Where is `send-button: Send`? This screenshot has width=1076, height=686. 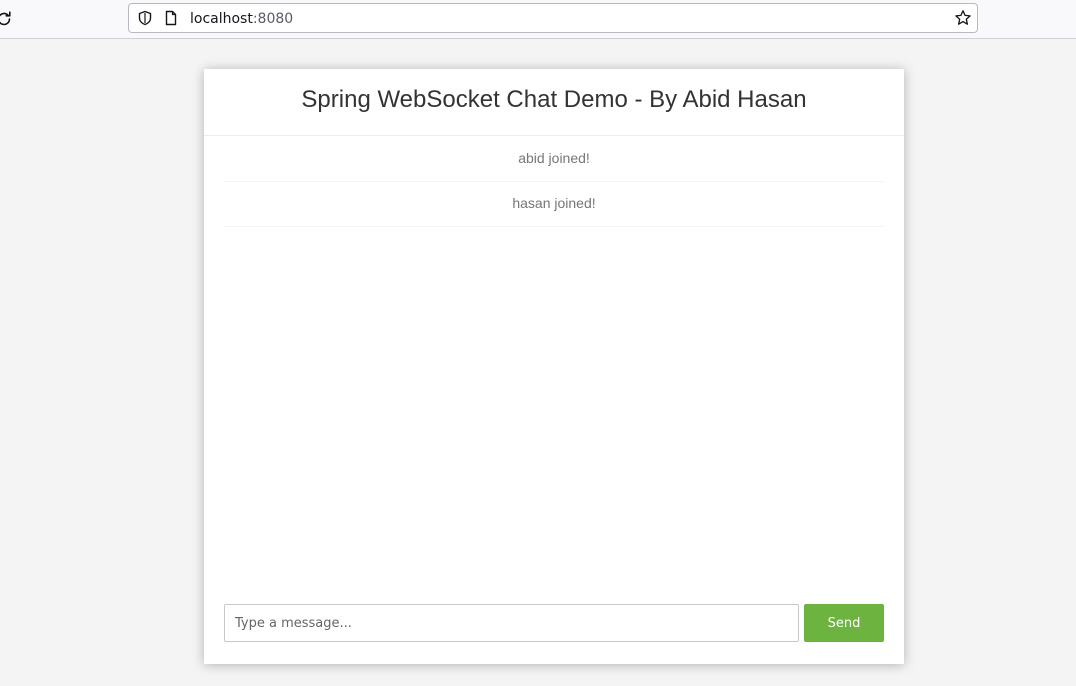
send-button: Send is located at coordinates (844, 623).